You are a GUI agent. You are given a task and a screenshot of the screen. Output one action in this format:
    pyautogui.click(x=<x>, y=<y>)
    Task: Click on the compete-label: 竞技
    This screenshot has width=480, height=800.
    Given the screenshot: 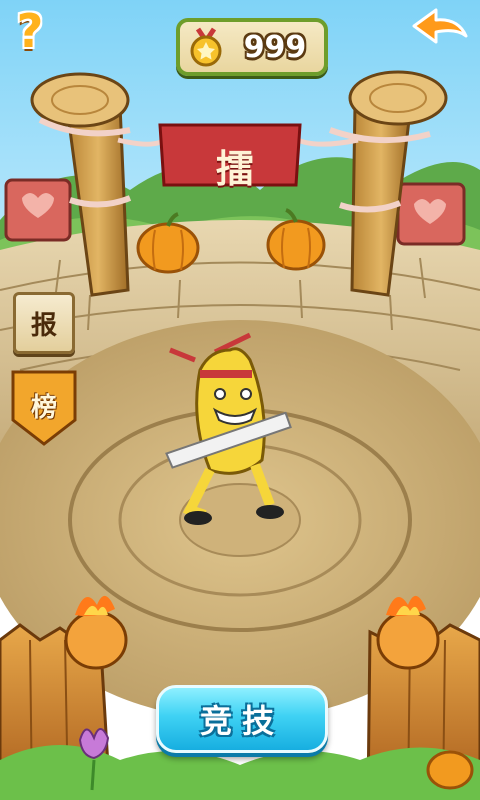 What is the action you would take?
    pyautogui.click(x=241, y=721)
    